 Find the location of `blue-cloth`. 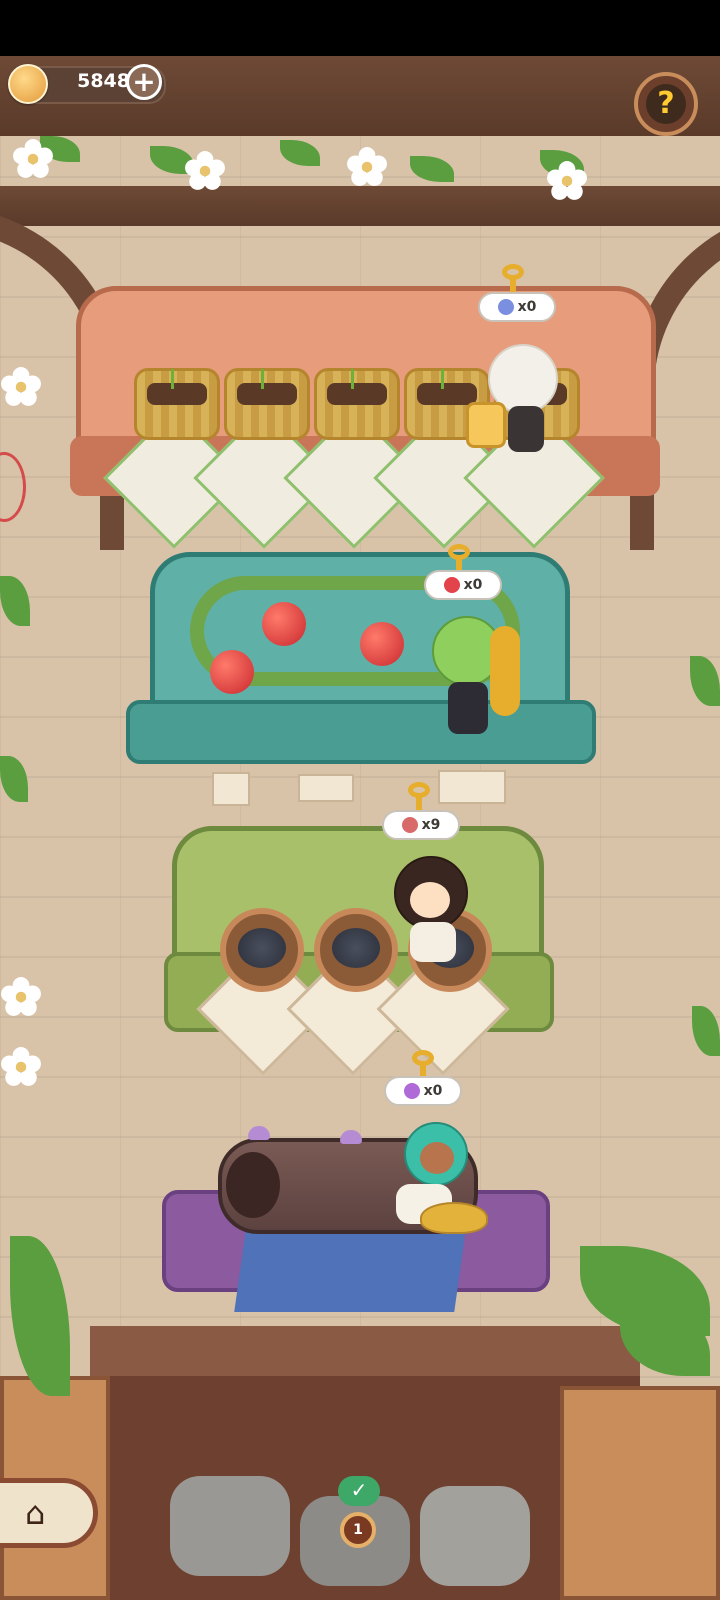

blue-cloth is located at coordinates (350, 1271).